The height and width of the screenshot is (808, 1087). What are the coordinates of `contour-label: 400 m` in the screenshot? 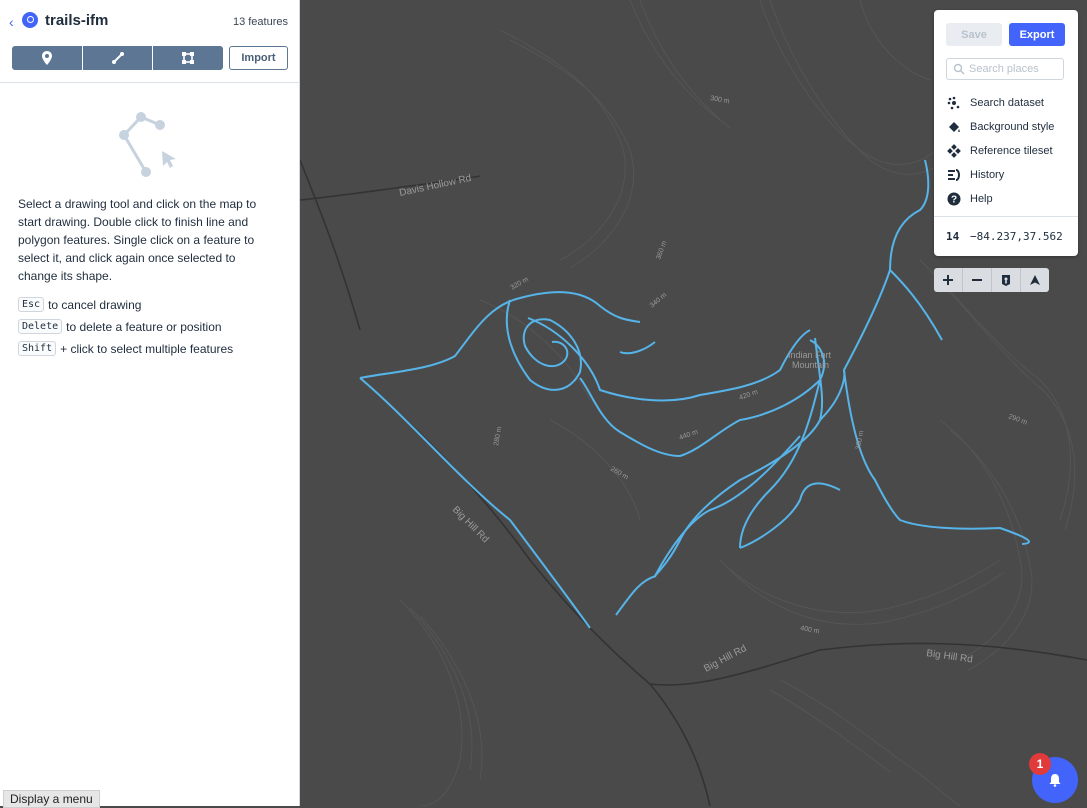 It's located at (810, 630).